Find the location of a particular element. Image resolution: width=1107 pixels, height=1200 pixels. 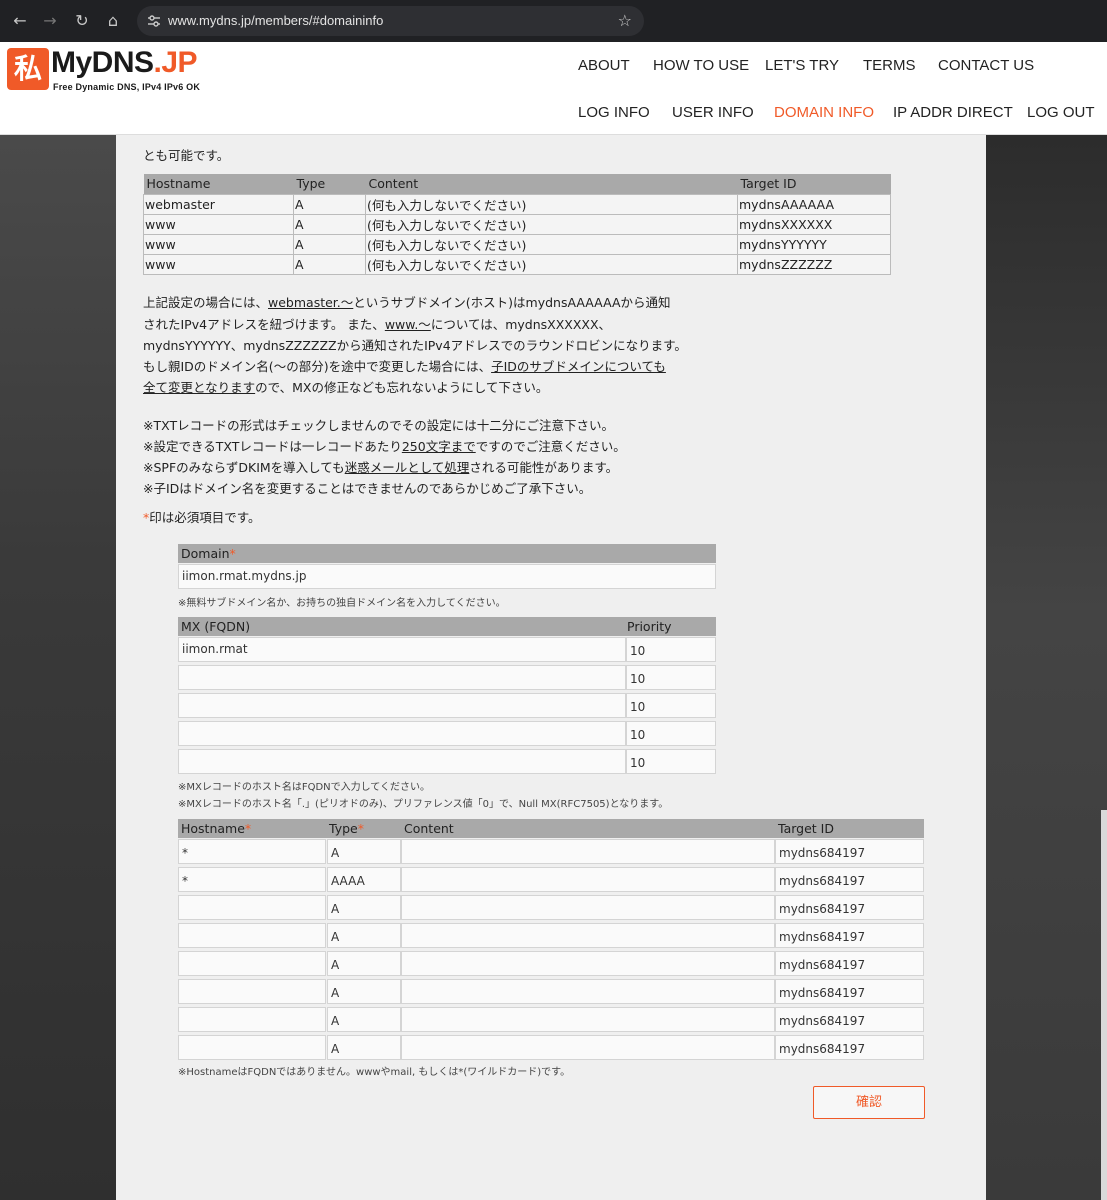

site-settings-icon is located at coordinates (154, 21).